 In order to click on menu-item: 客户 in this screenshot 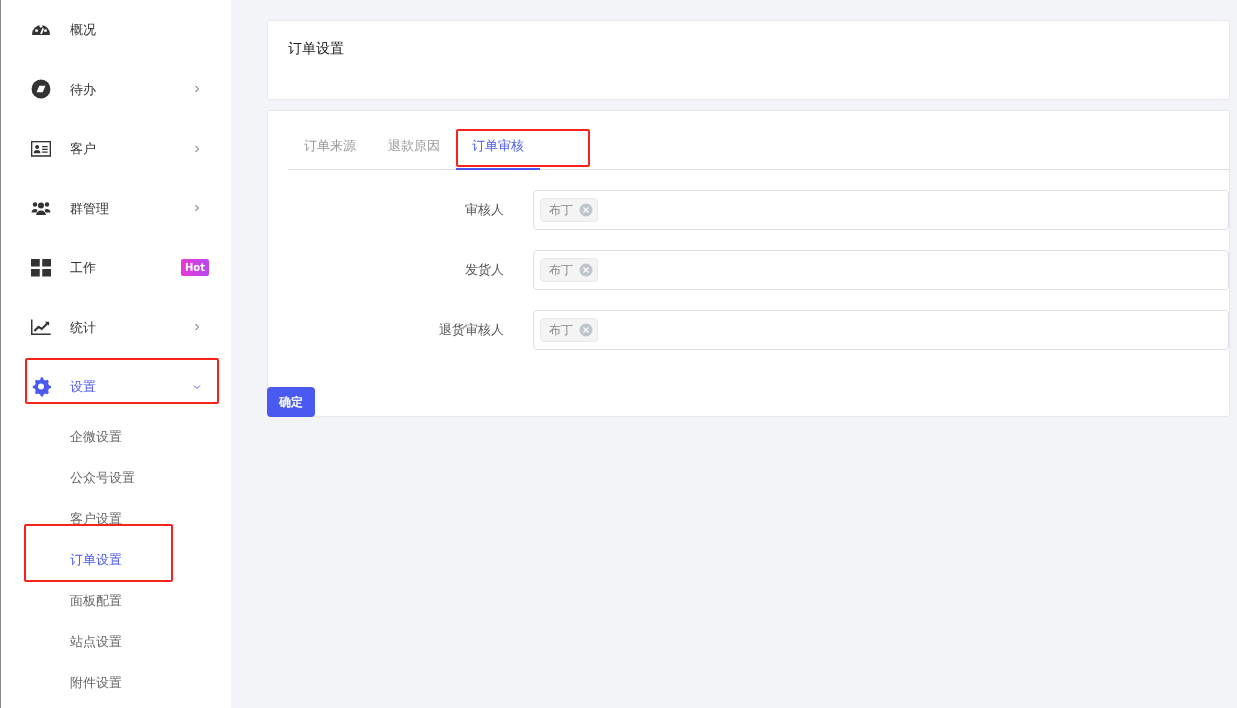, I will do `click(116, 149)`.